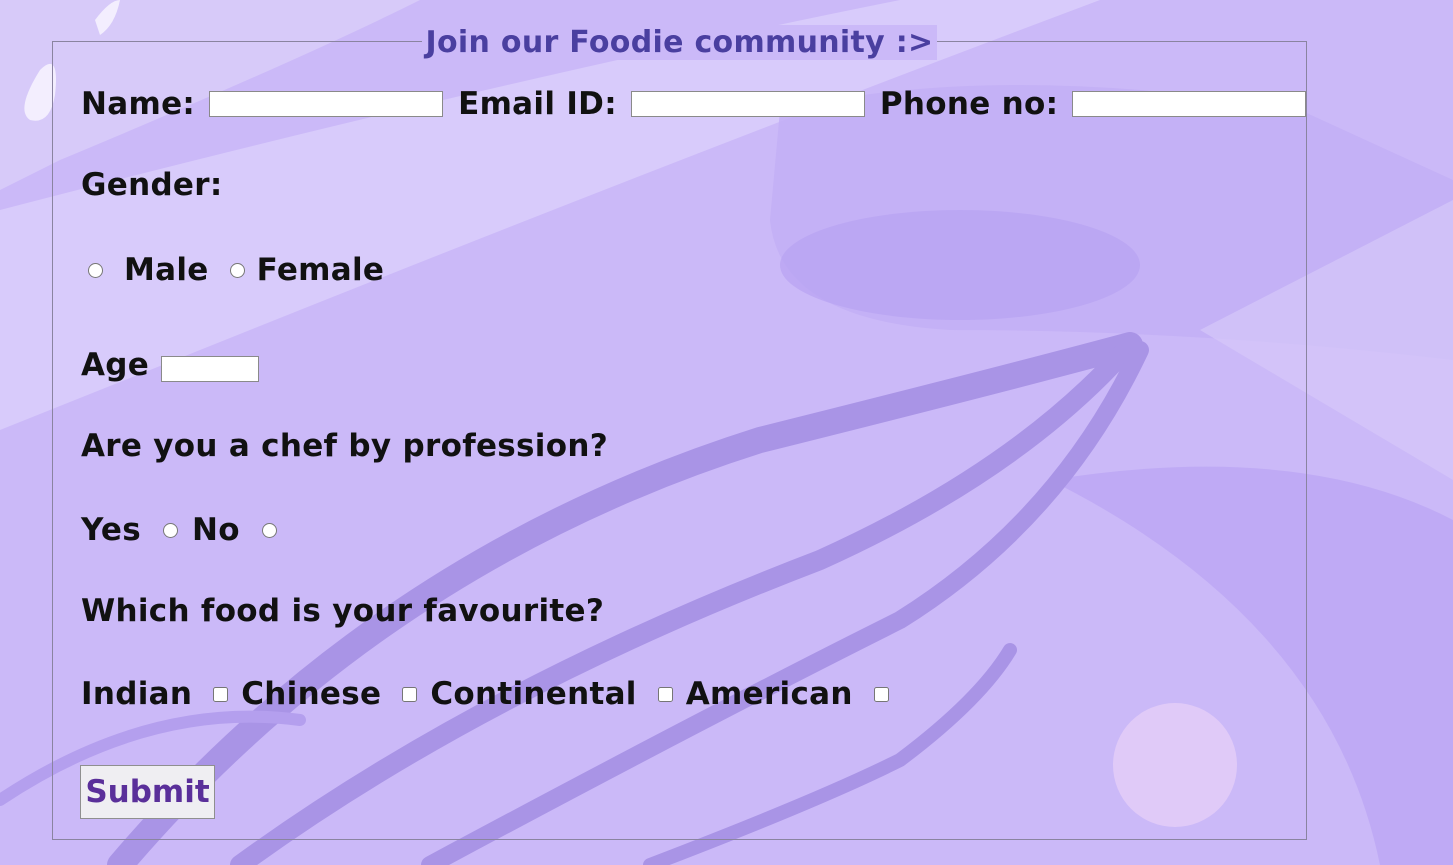 This screenshot has height=865, width=1453. Describe the element at coordinates (969, 104) in the screenshot. I see `phone-label: Phone no:` at that location.